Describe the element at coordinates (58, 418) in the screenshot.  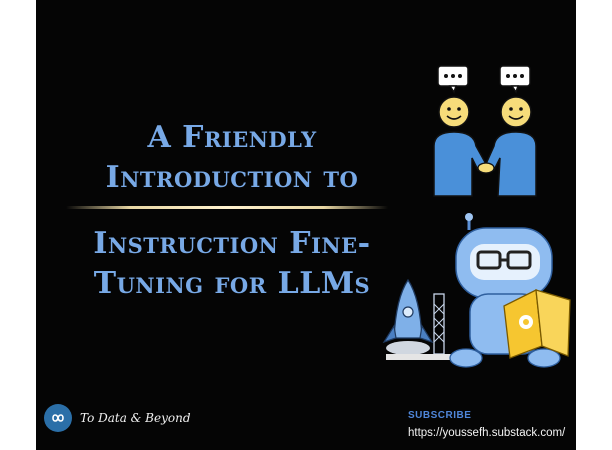
I see `infinity-logo-icon` at that location.